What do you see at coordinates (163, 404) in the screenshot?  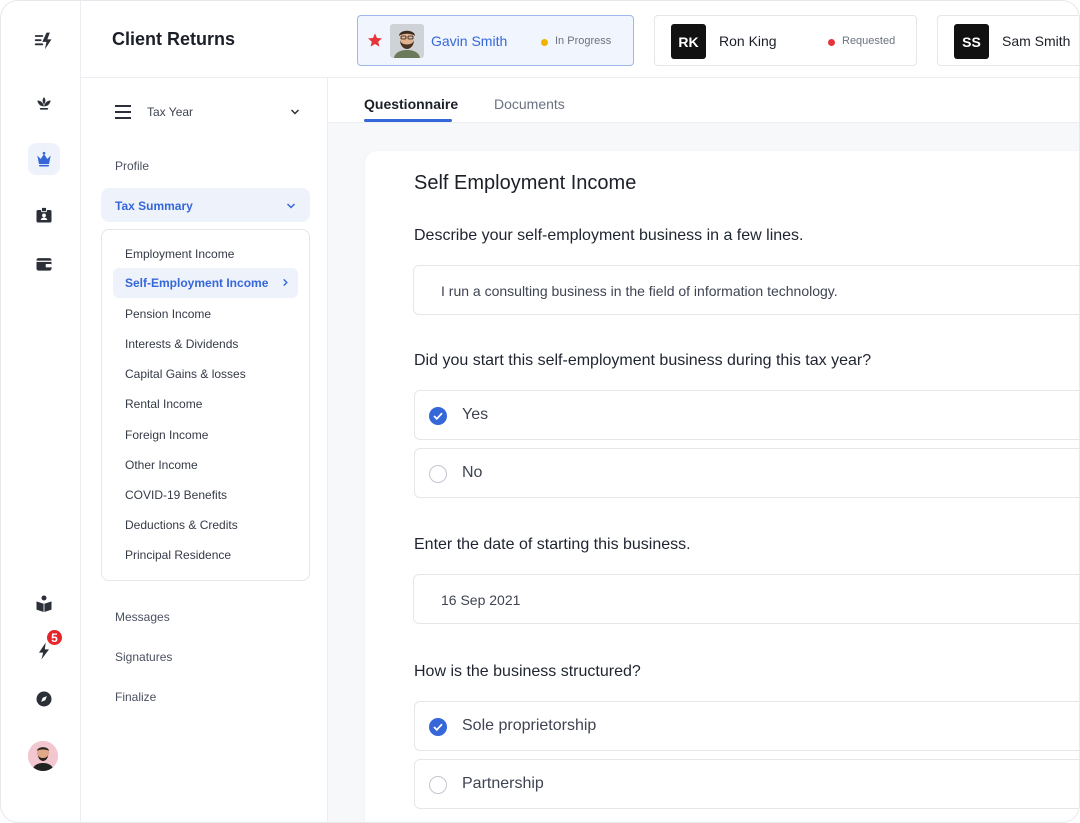 I see `summary-item-rental-income: Rental Income` at bounding box center [163, 404].